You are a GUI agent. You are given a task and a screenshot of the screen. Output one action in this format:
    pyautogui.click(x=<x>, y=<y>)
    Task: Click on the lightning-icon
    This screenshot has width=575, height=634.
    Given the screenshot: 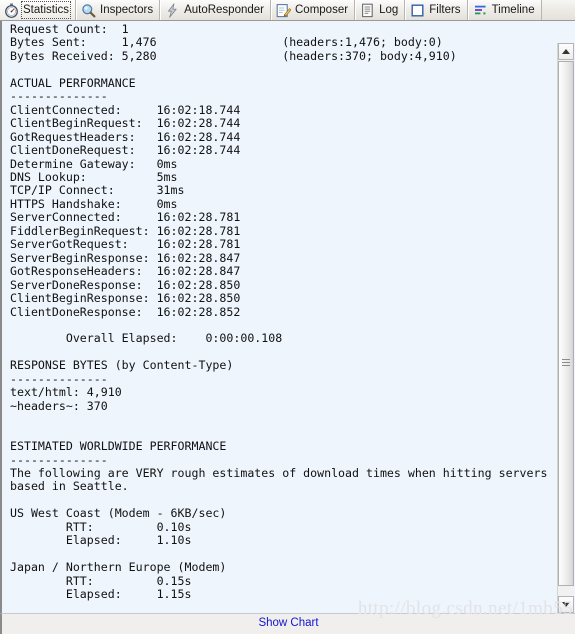 What is the action you would take?
    pyautogui.click(x=172, y=10)
    